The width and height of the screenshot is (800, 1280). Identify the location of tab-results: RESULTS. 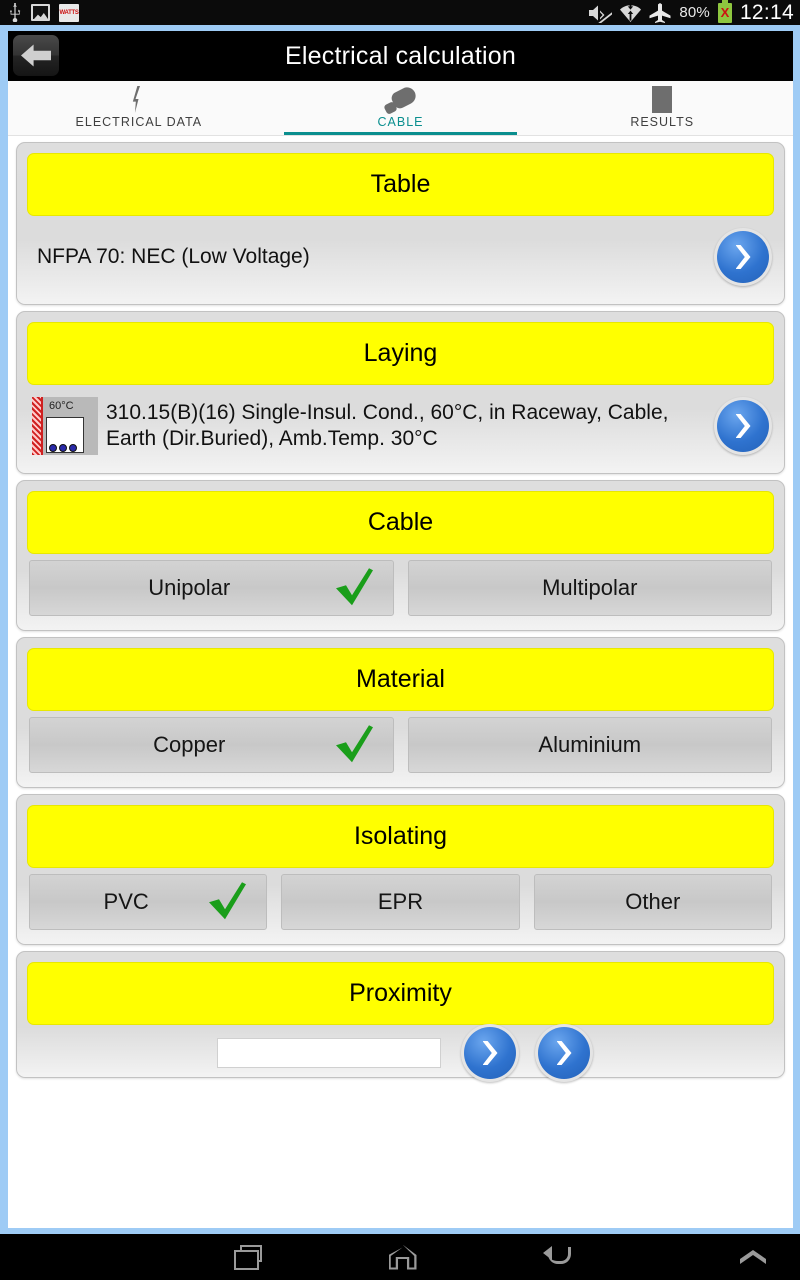
(662, 108).